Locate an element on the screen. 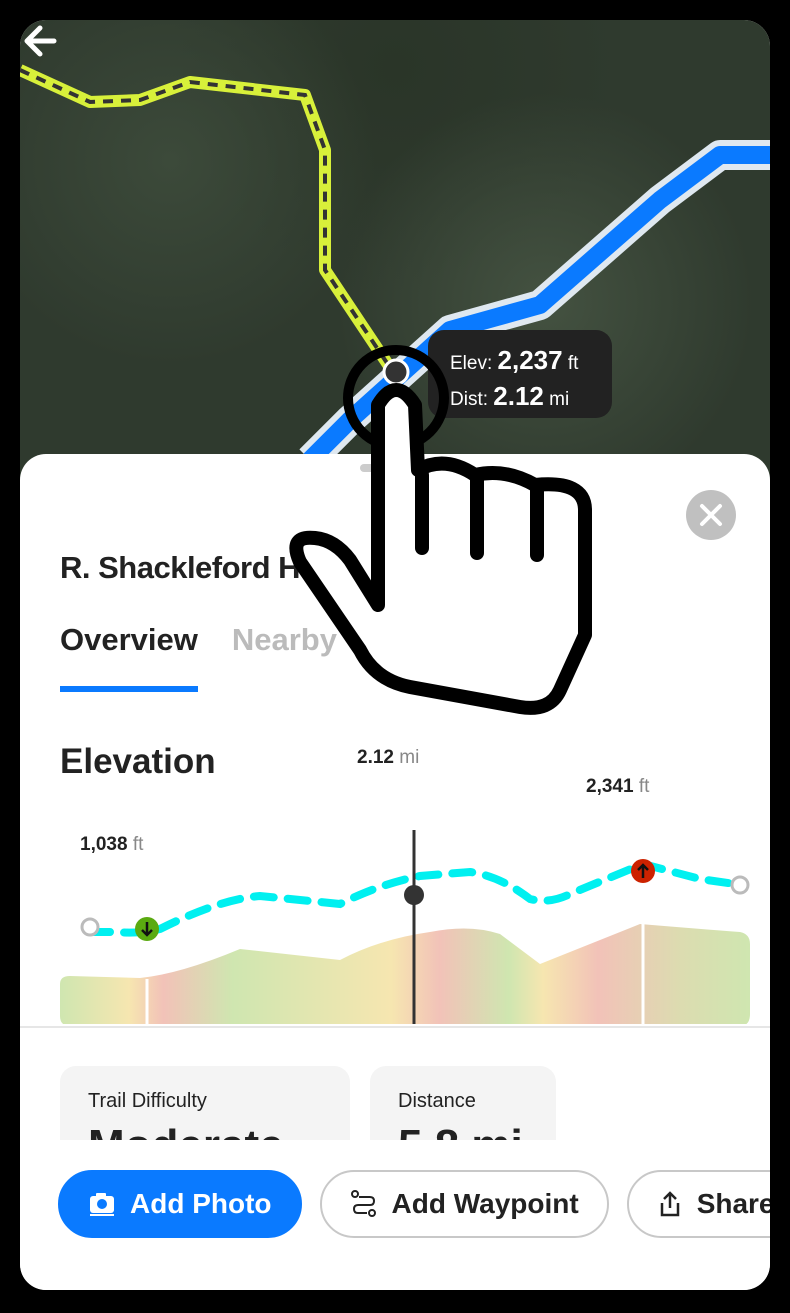 The image size is (790, 1313). trail-dashes is located at coordinates (208, 222).